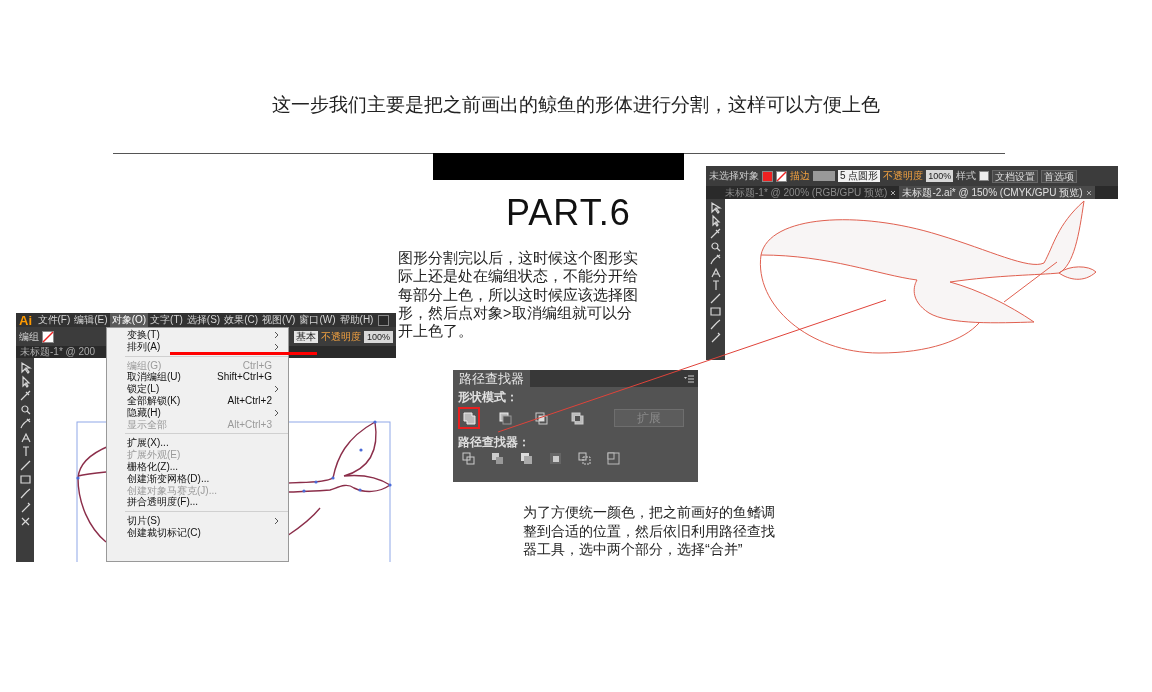  I want to click on style-label: 样式, so click(966, 176).